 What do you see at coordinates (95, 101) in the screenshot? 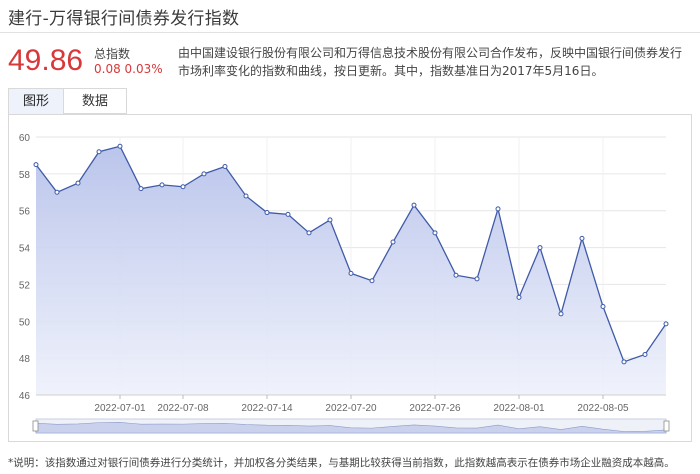
I see `tab-data: 数据` at bounding box center [95, 101].